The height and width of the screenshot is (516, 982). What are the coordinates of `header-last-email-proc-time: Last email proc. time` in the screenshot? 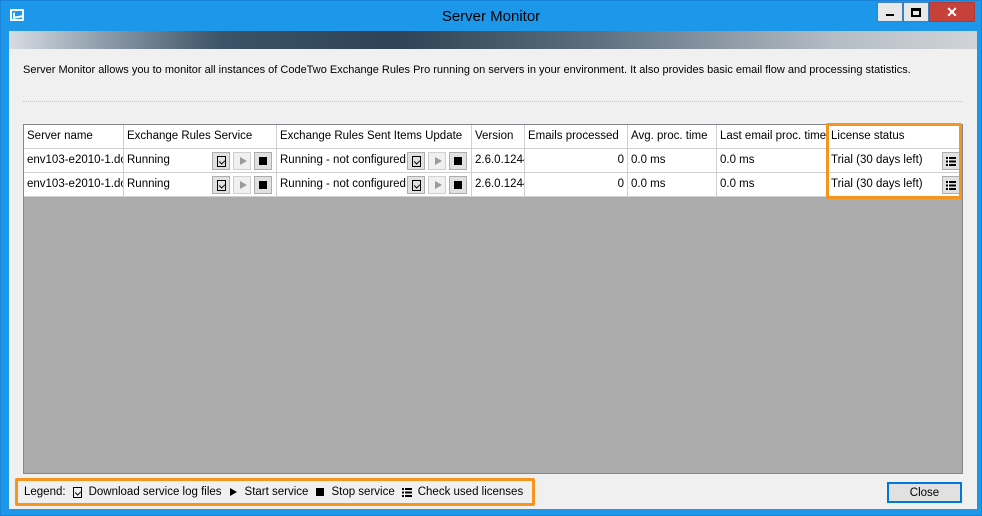 It's located at (772, 137).